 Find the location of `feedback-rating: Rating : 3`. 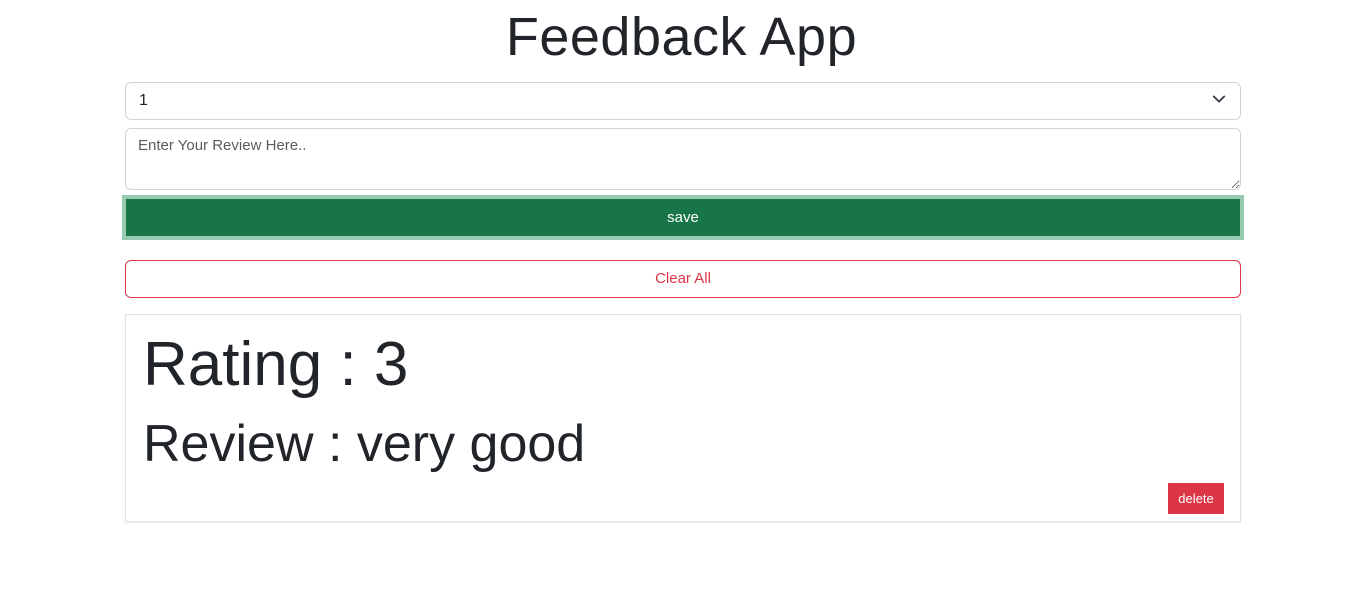

feedback-rating: Rating : 3 is located at coordinates (276, 364).